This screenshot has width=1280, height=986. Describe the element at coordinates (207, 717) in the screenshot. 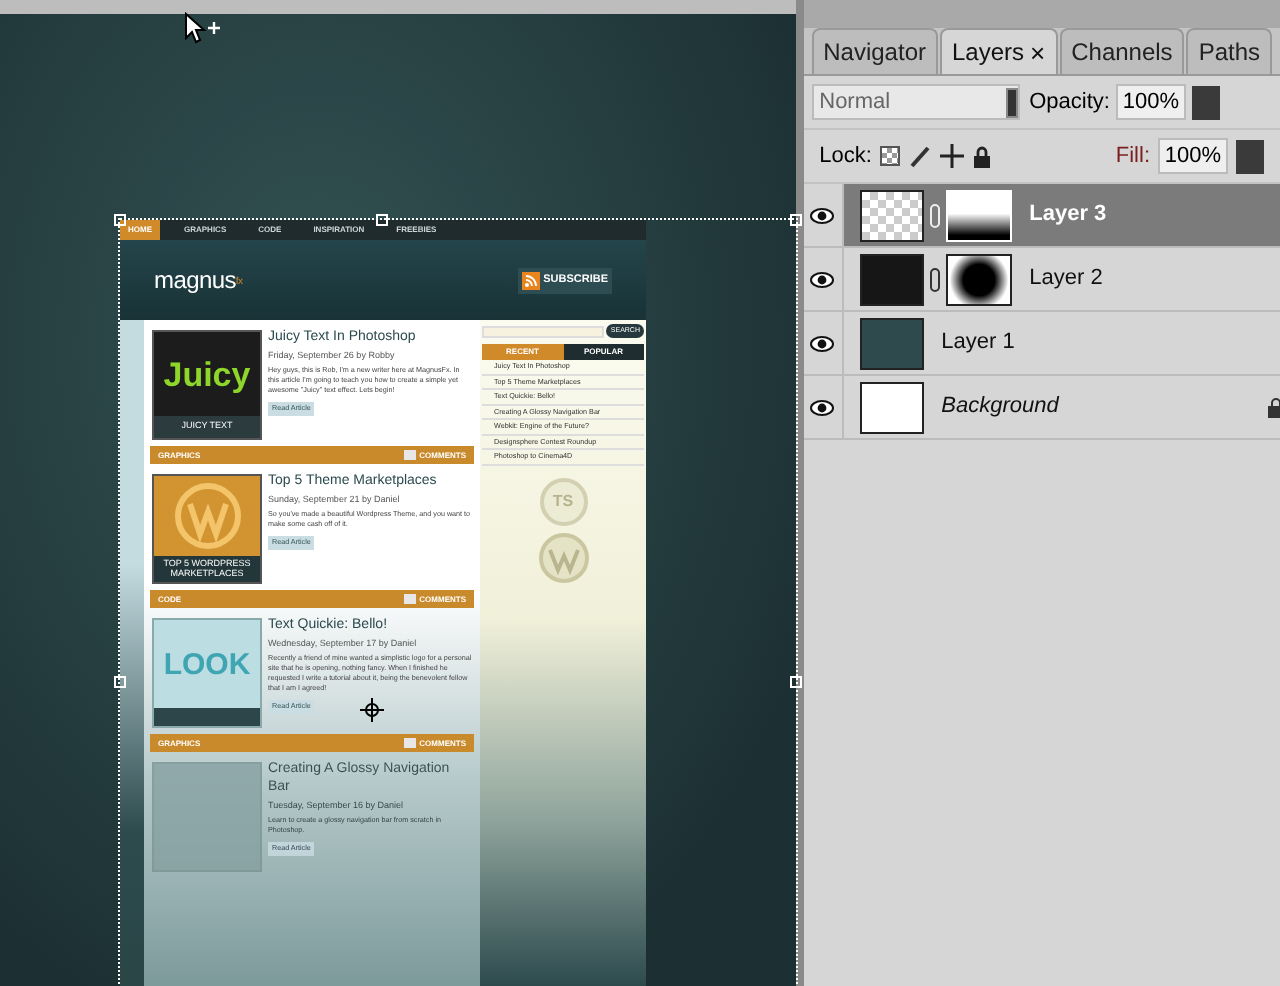

I see `thumbnail-caption-bar` at that location.